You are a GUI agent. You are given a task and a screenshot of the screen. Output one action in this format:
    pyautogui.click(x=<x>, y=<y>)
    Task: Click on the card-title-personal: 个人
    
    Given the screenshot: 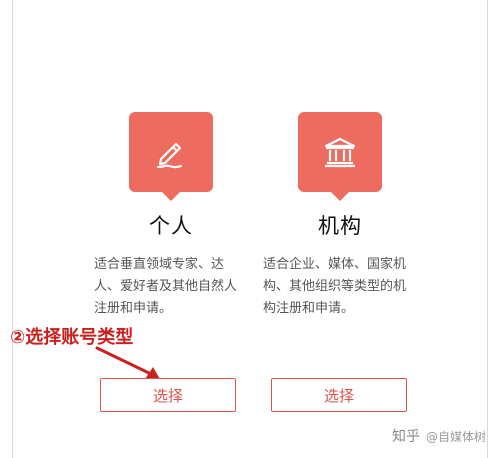 What is the action you would take?
    pyautogui.click(x=171, y=226)
    